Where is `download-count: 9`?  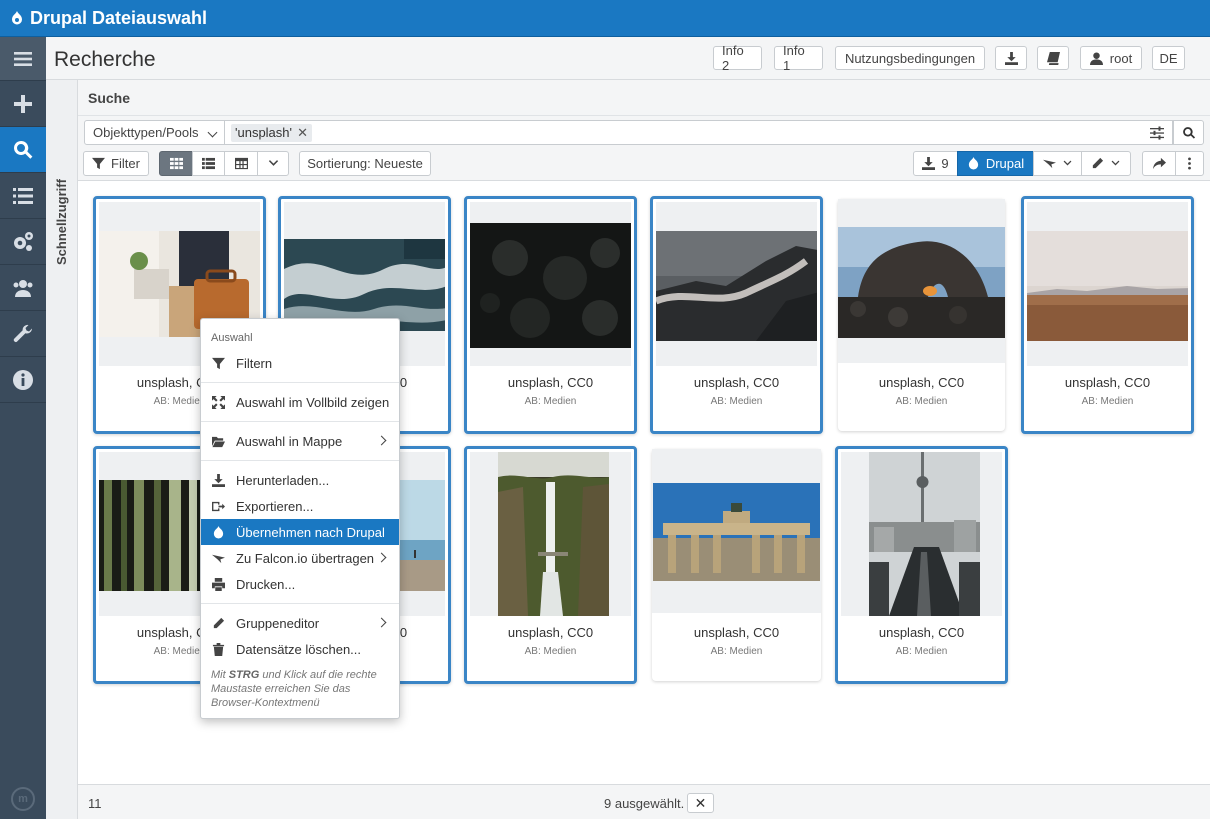
download-count: 9 is located at coordinates (945, 163).